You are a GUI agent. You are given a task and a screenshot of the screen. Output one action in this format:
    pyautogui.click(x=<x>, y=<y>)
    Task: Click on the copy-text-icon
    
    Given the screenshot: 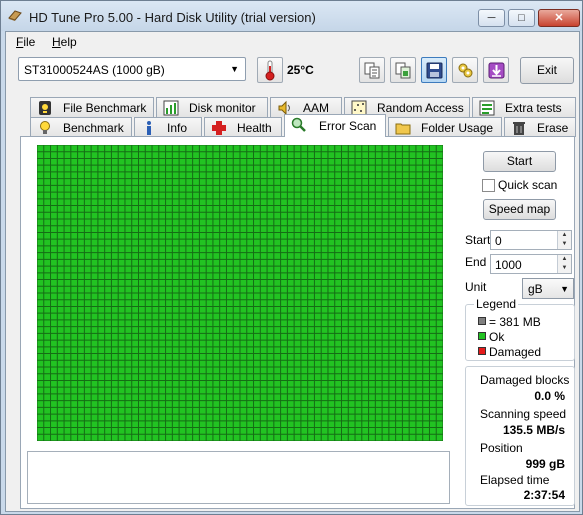 What is the action you would take?
    pyautogui.click(x=372, y=70)
    